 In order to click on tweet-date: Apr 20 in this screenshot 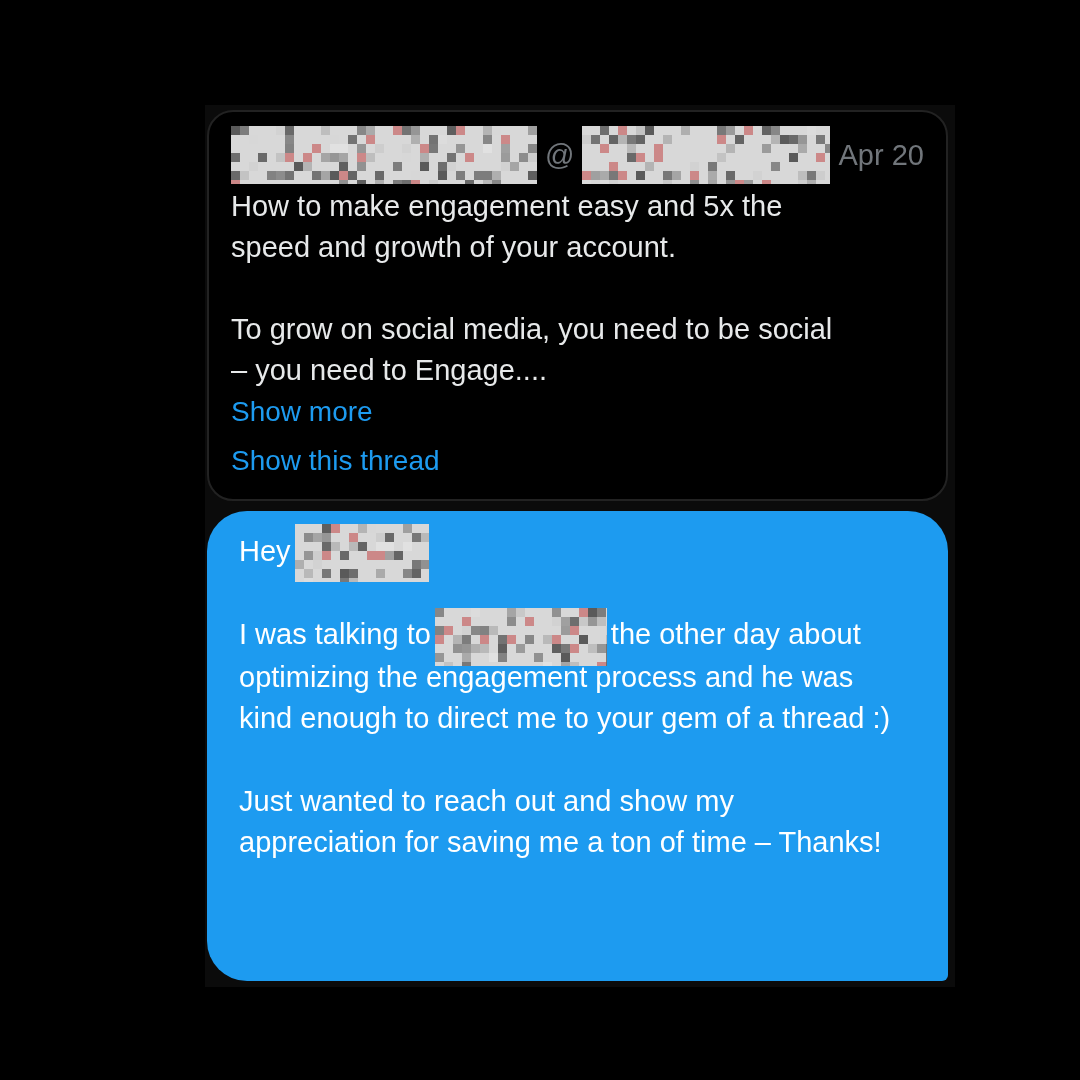, I will do `click(881, 155)`.